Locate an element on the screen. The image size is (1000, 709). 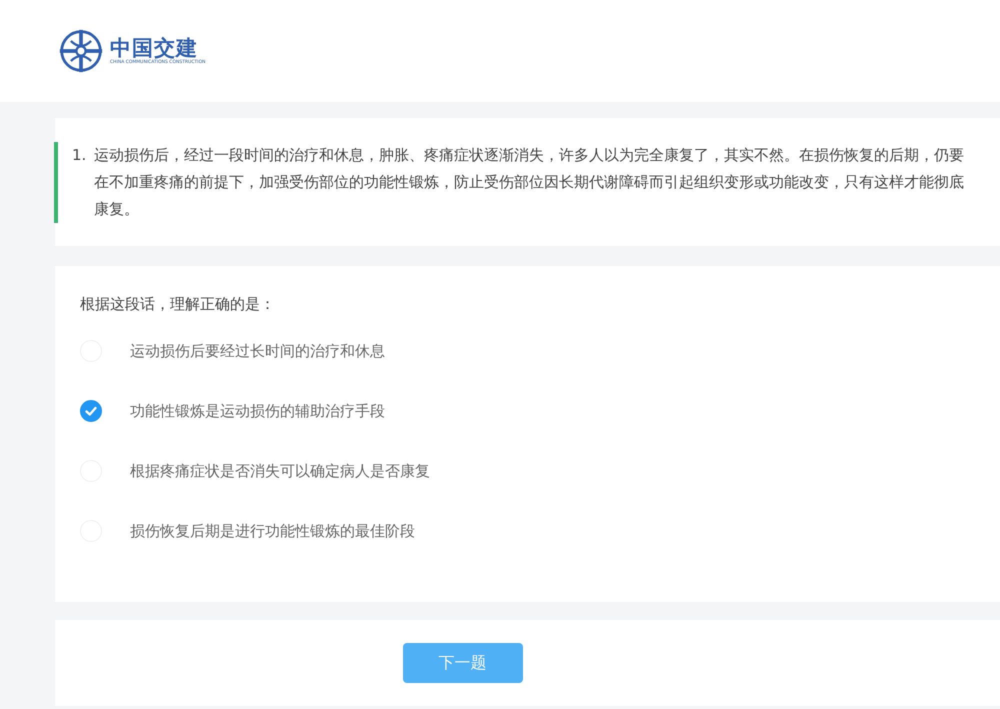
question-prompt: 根据这段话，理解正确的是： is located at coordinates (178, 304).